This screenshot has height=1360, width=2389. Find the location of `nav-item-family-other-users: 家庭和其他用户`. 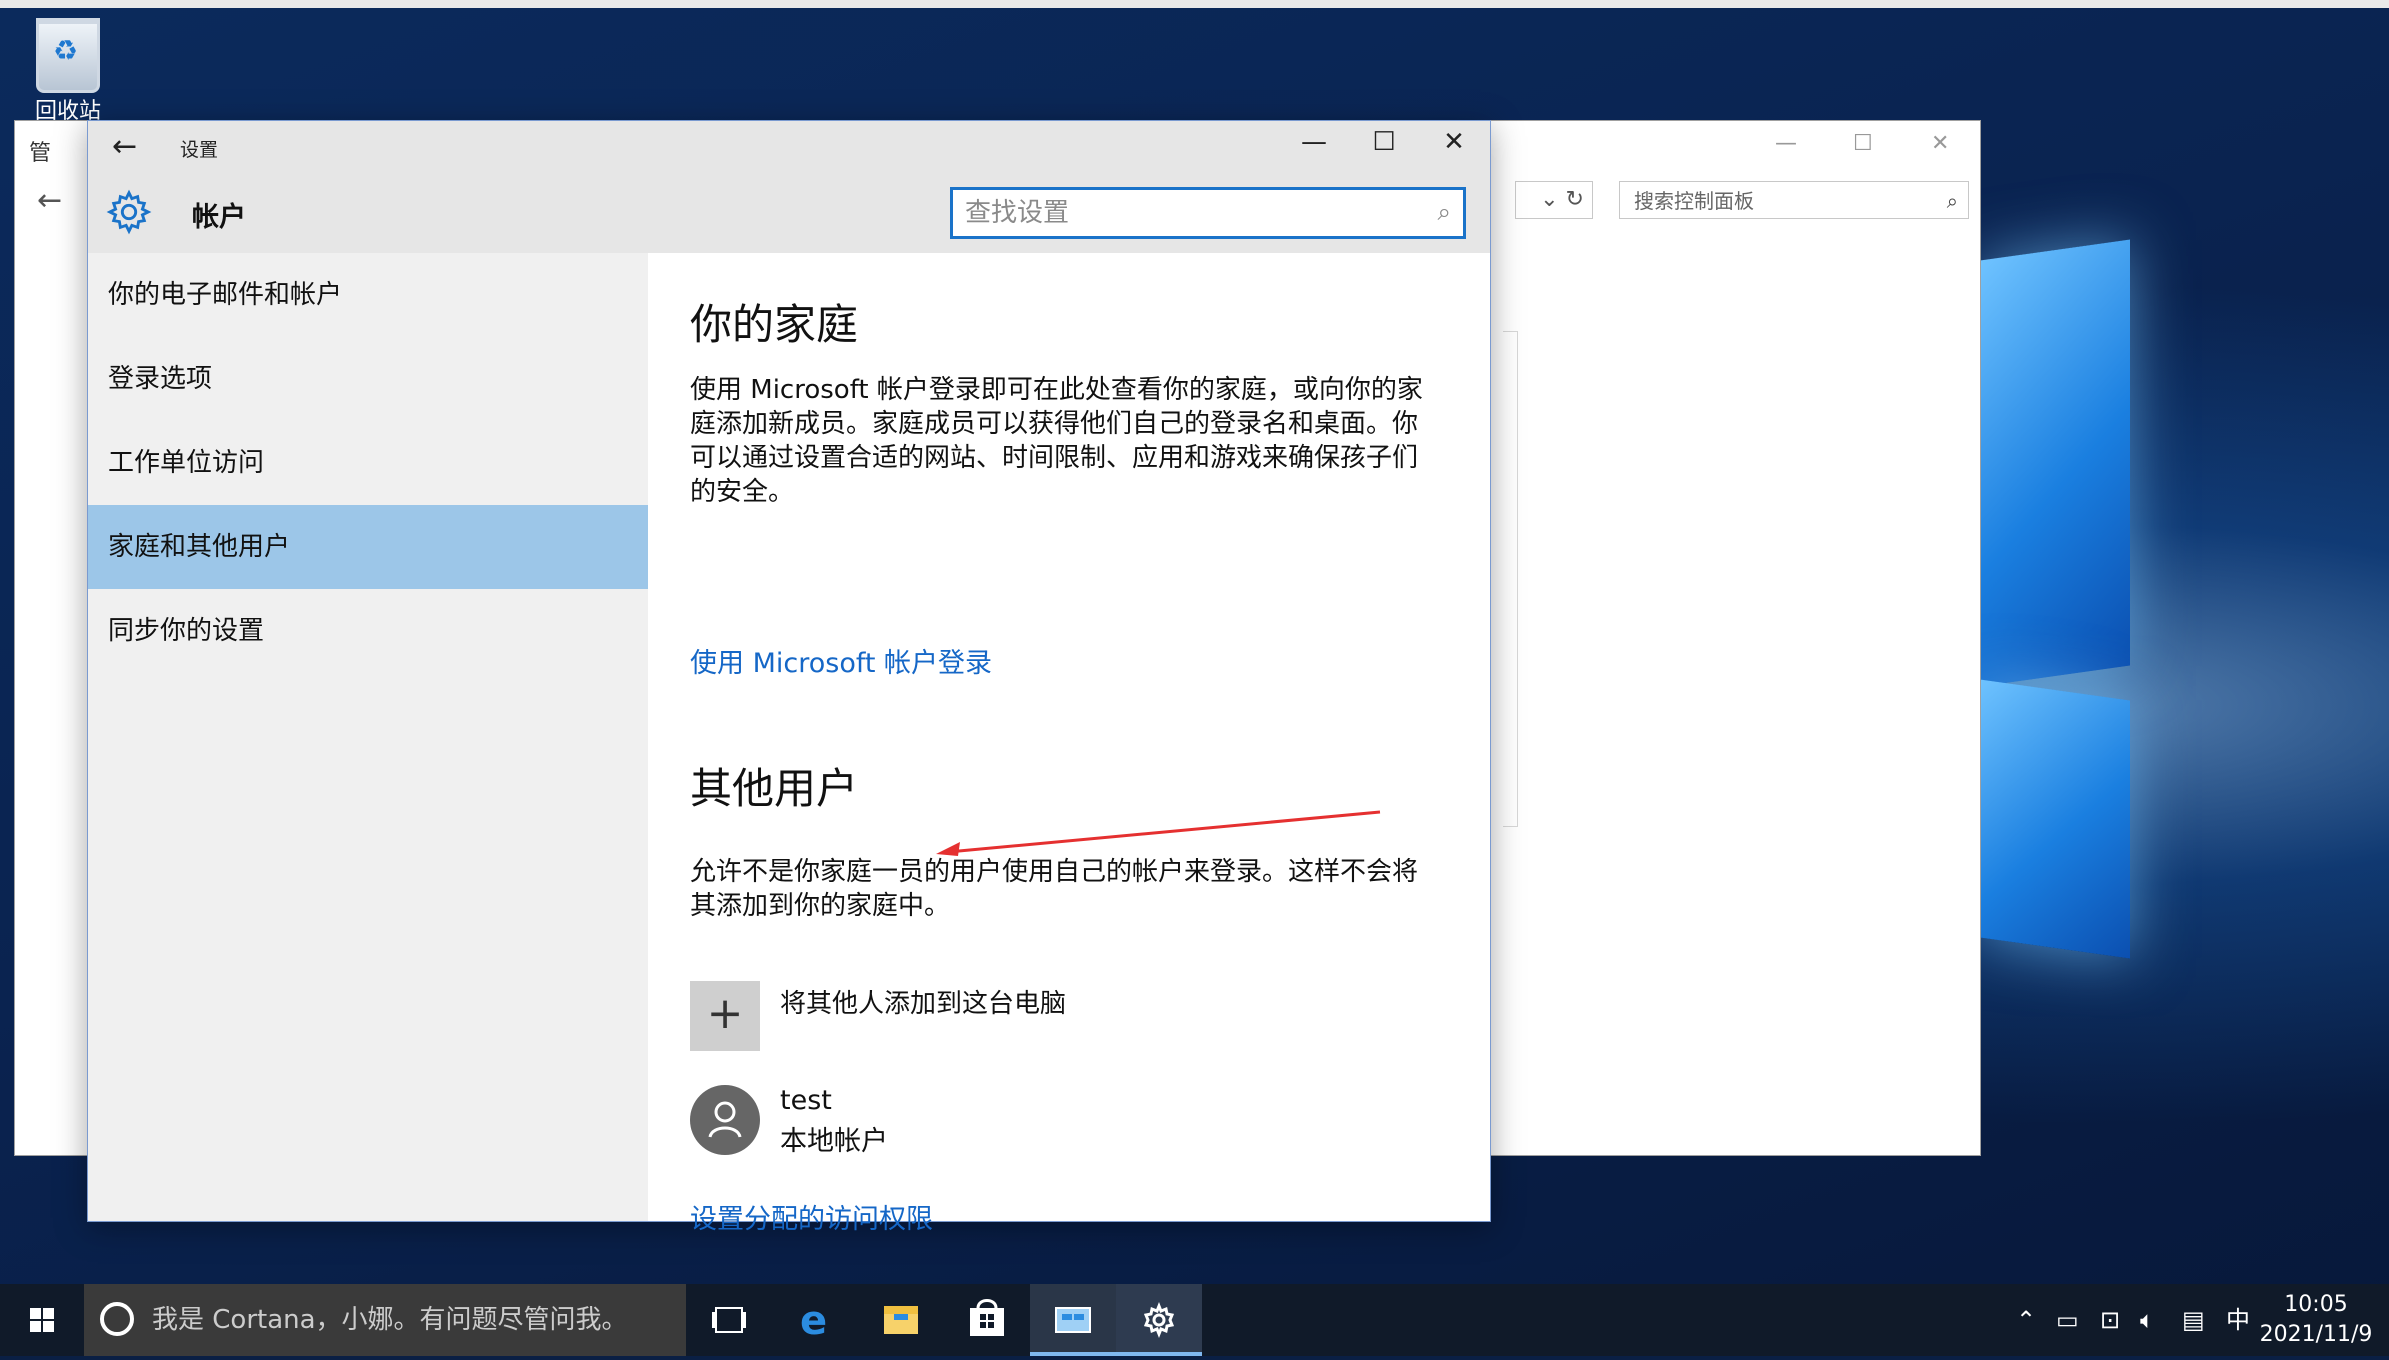

nav-item-family-other-users: 家庭和其他用户 is located at coordinates (368, 547).